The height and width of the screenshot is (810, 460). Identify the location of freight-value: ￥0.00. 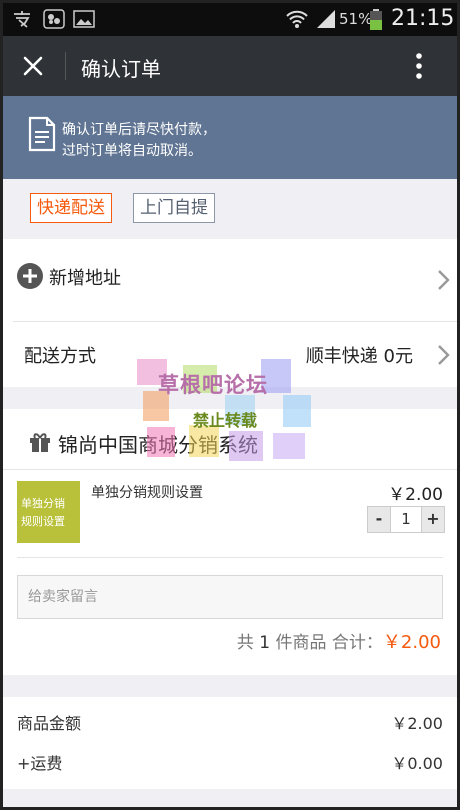
(417, 763).